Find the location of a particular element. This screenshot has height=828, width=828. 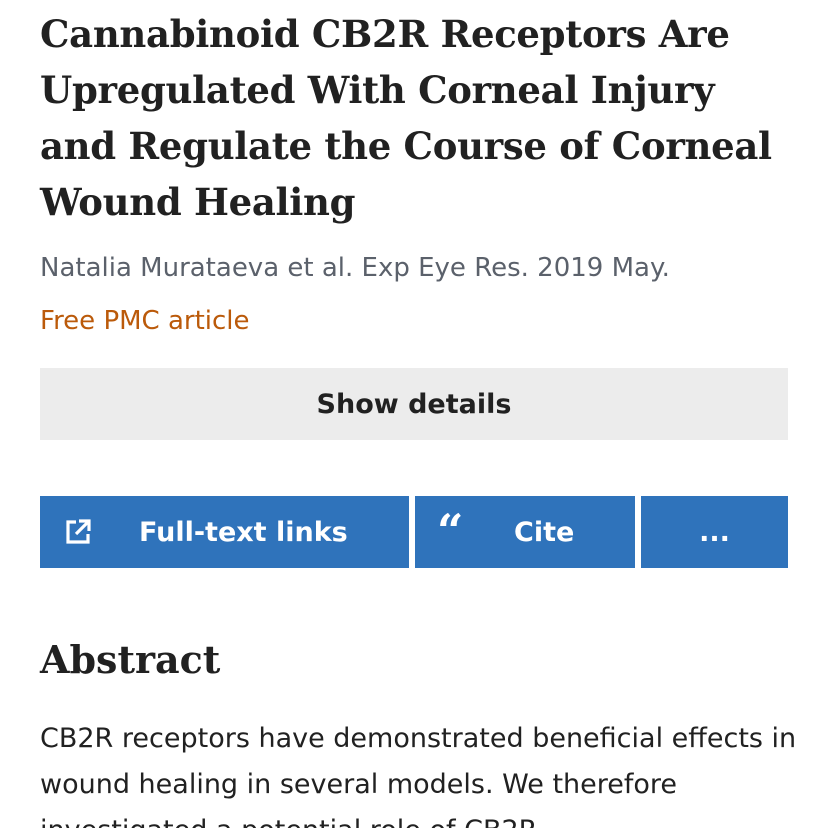

show-details-button: Show details is located at coordinates (414, 404).